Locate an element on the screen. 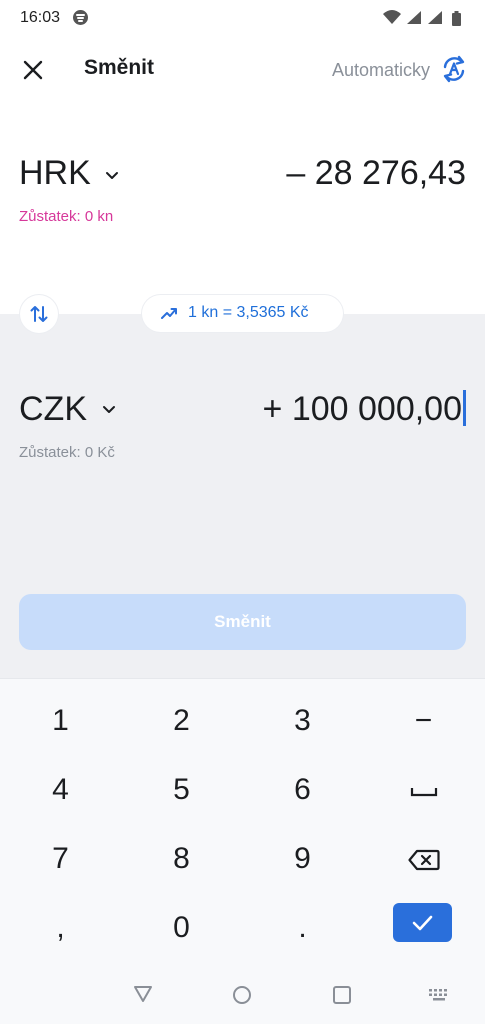  backspace-icon is located at coordinates (423, 860).